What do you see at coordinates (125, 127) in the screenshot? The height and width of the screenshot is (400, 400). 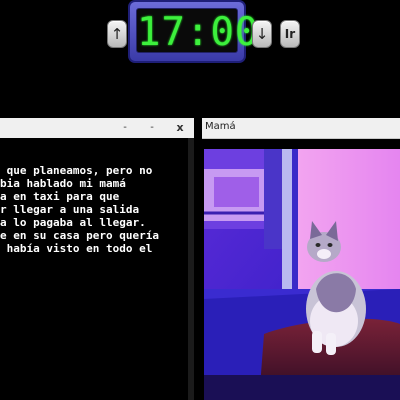 I see `minimize-button: -` at bounding box center [125, 127].